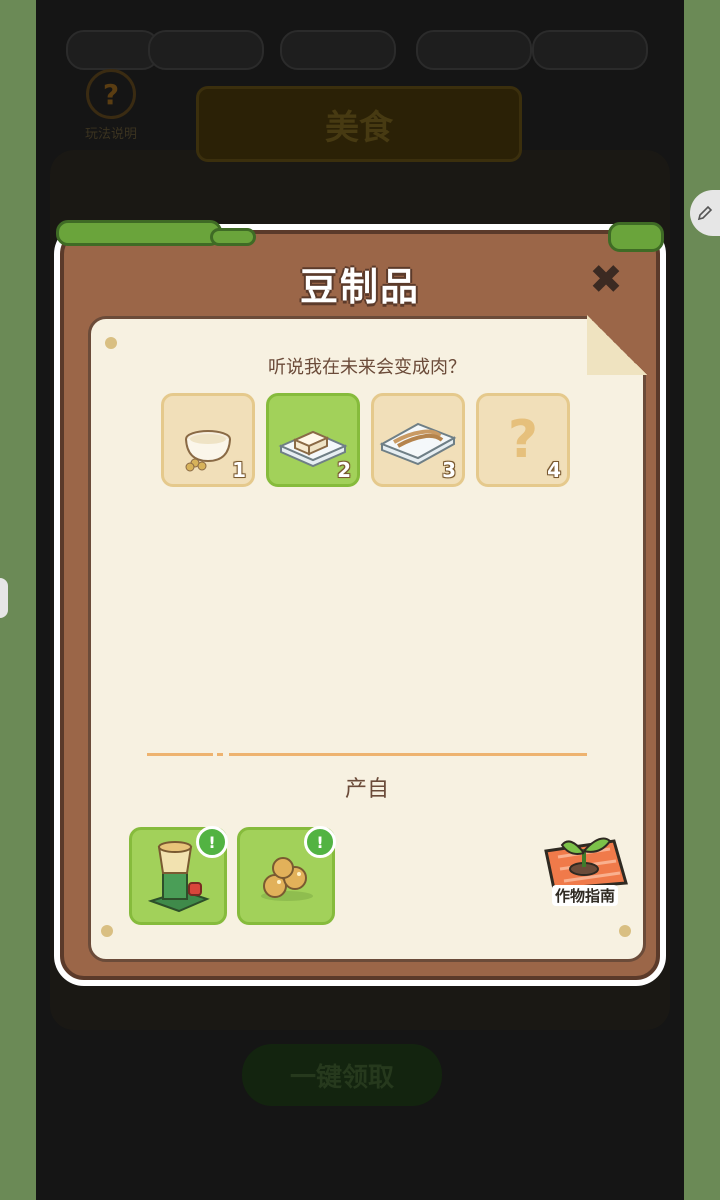 This screenshot has height=1200, width=720. I want to click on sprout-icon, so click(586, 864).